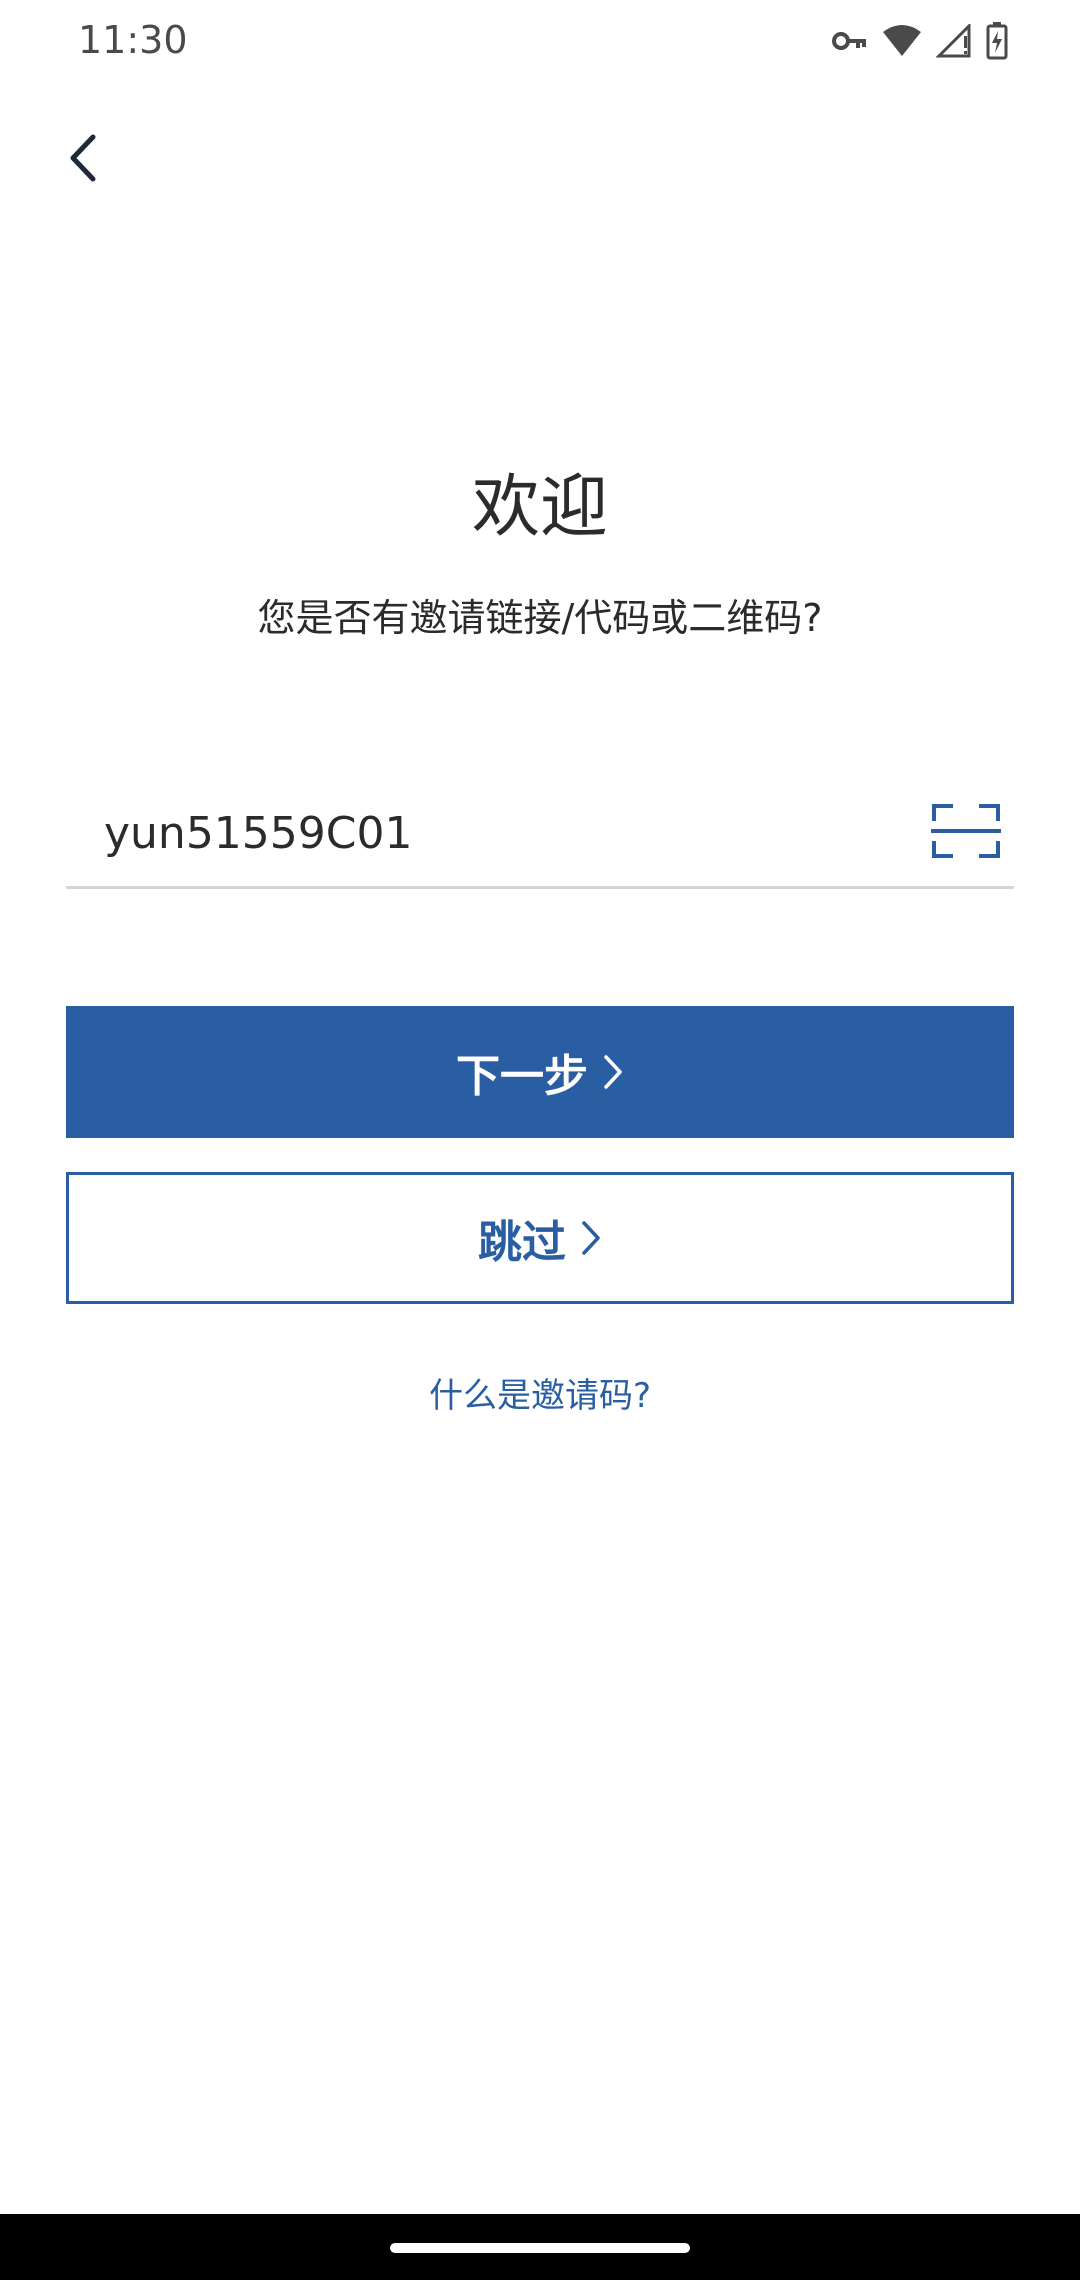 The height and width of the screenshot is (2280, 1080). Describe the element at coordinates (522, 1076) in the screenshot. I see `next-button-label: 下一步` at that location.